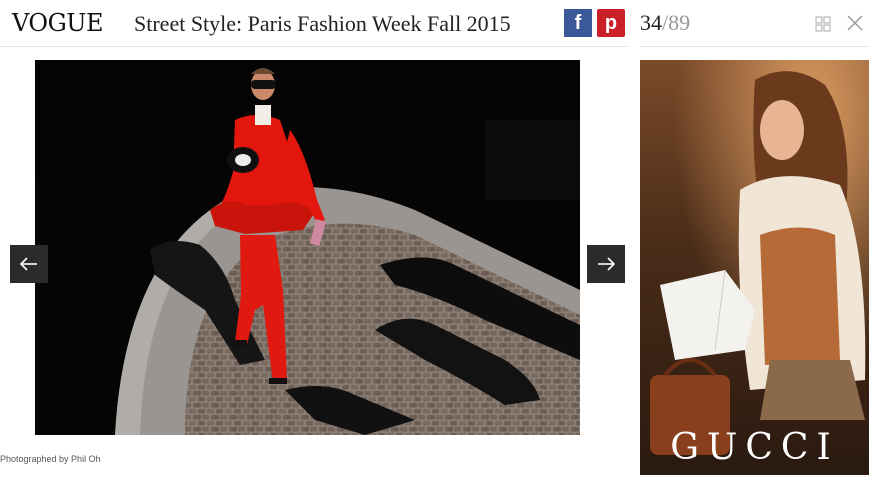  What do you see at coordinates (755, 46) in the screenshot?
I see `sidebar-divider` at bounding box center [755, 46].